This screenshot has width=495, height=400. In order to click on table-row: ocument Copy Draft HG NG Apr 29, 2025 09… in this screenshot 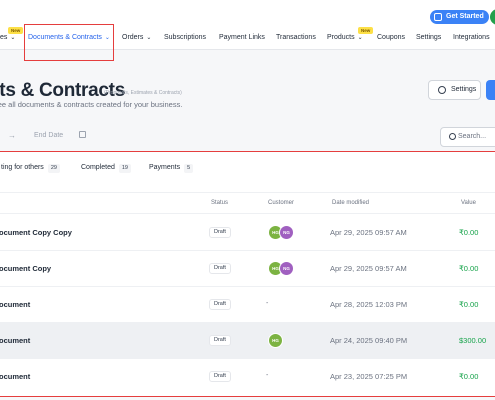, I will do `click(247, 269)`.